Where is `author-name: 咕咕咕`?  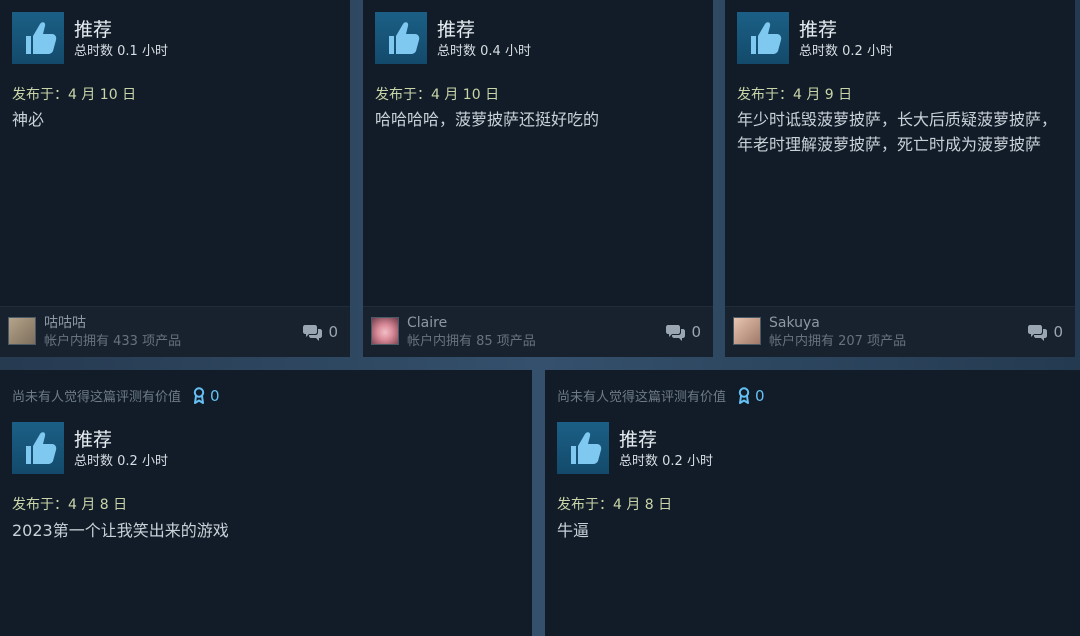
author-name: 咕咕咕 is located at coordinates (65, 323).